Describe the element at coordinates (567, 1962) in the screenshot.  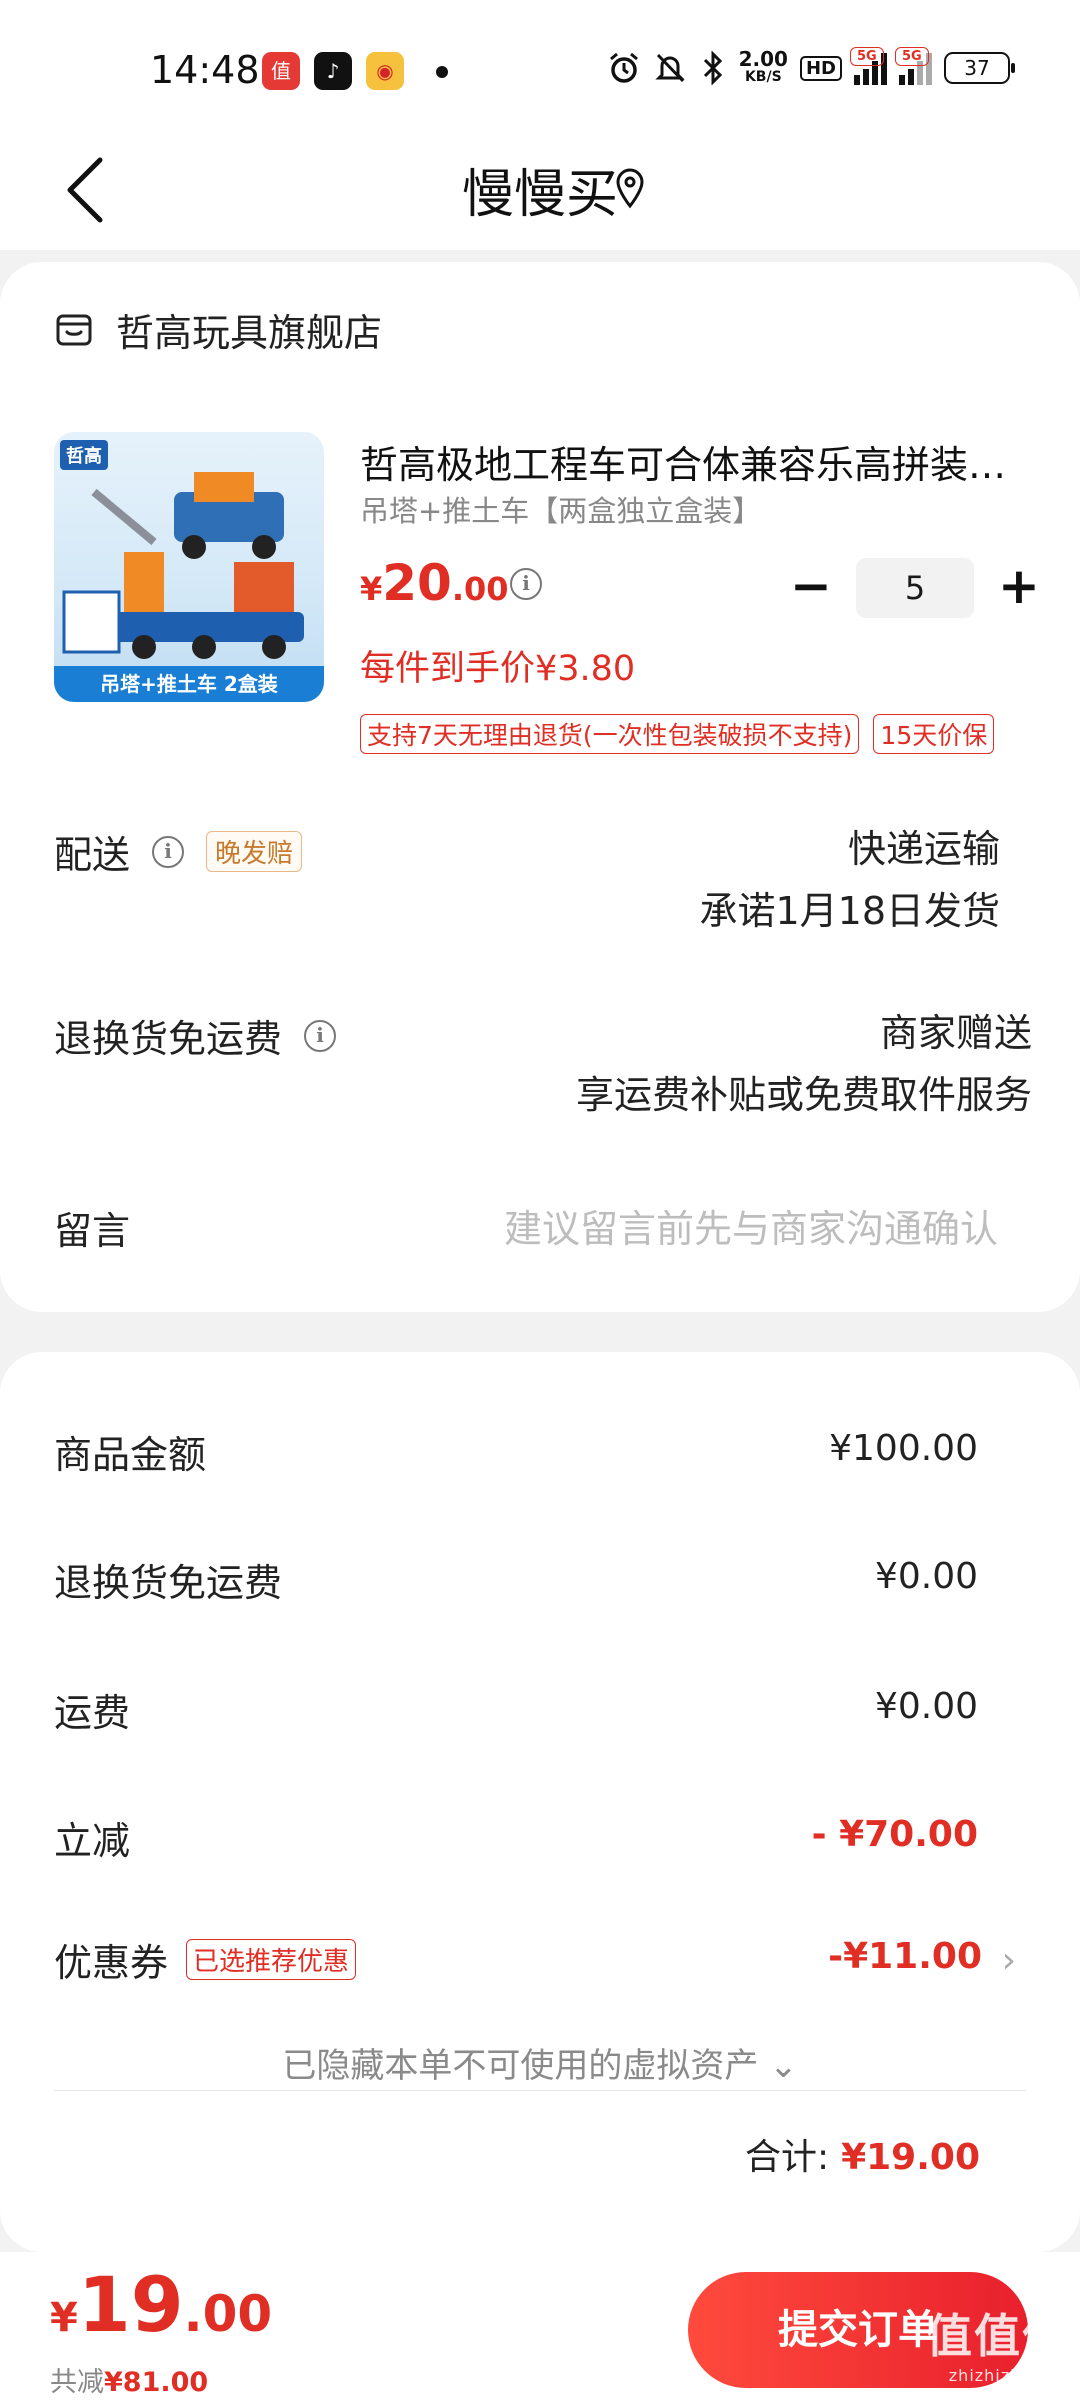
I see `coupon-row: 优惠券 已选推荐优惠 -¥11.00 ›` at that location.